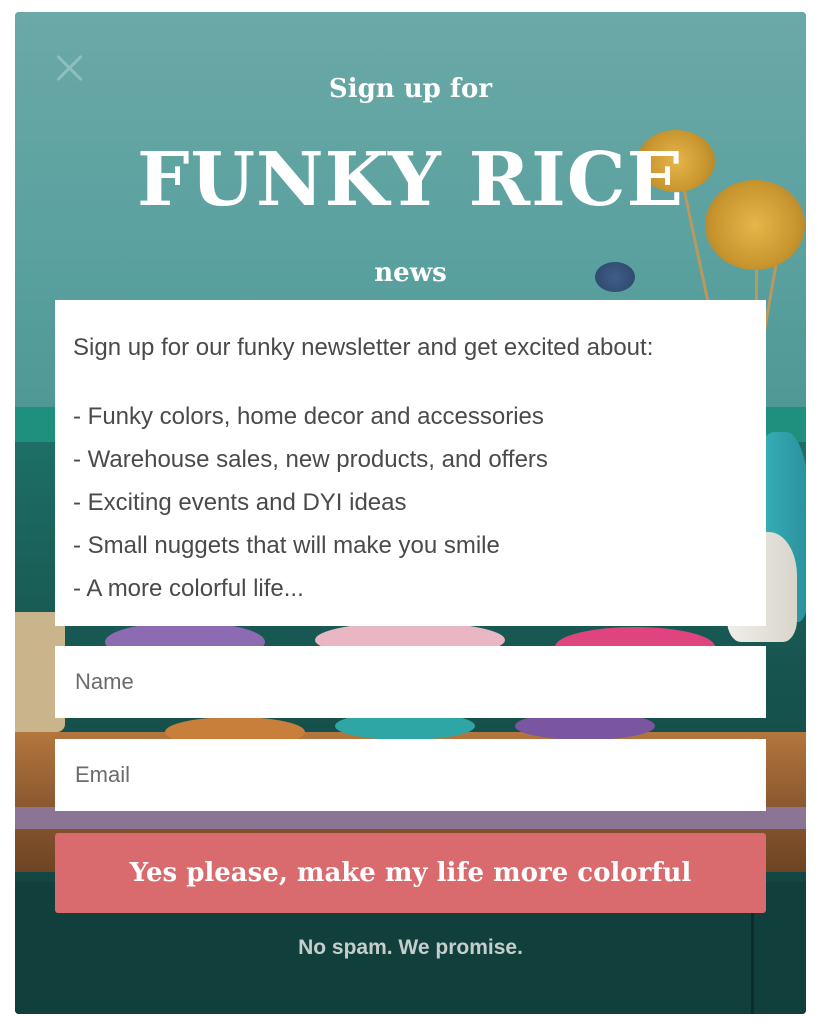  What do you see at coordinates (410, 180) in the screenshot?
I see `brand-title: FUNKY RICE` at bounding box center [410, 180].